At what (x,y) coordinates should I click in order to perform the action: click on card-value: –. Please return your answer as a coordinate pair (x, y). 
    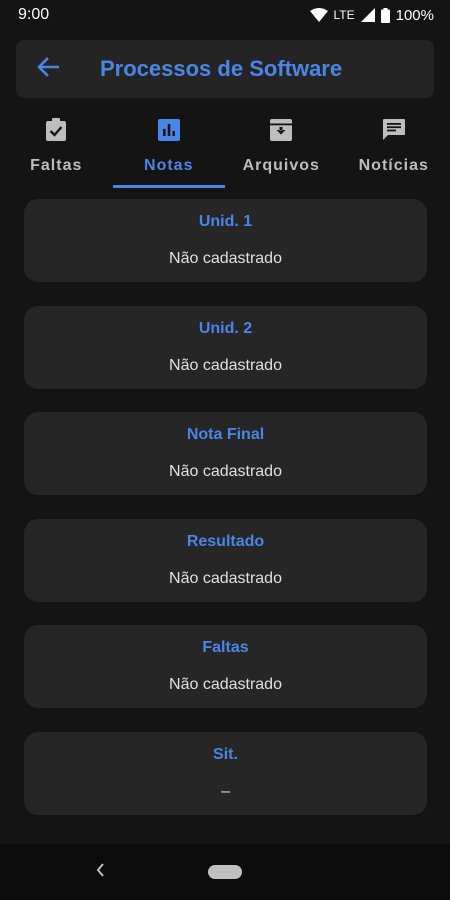
    Looking at the image, I should click on (225, 791).